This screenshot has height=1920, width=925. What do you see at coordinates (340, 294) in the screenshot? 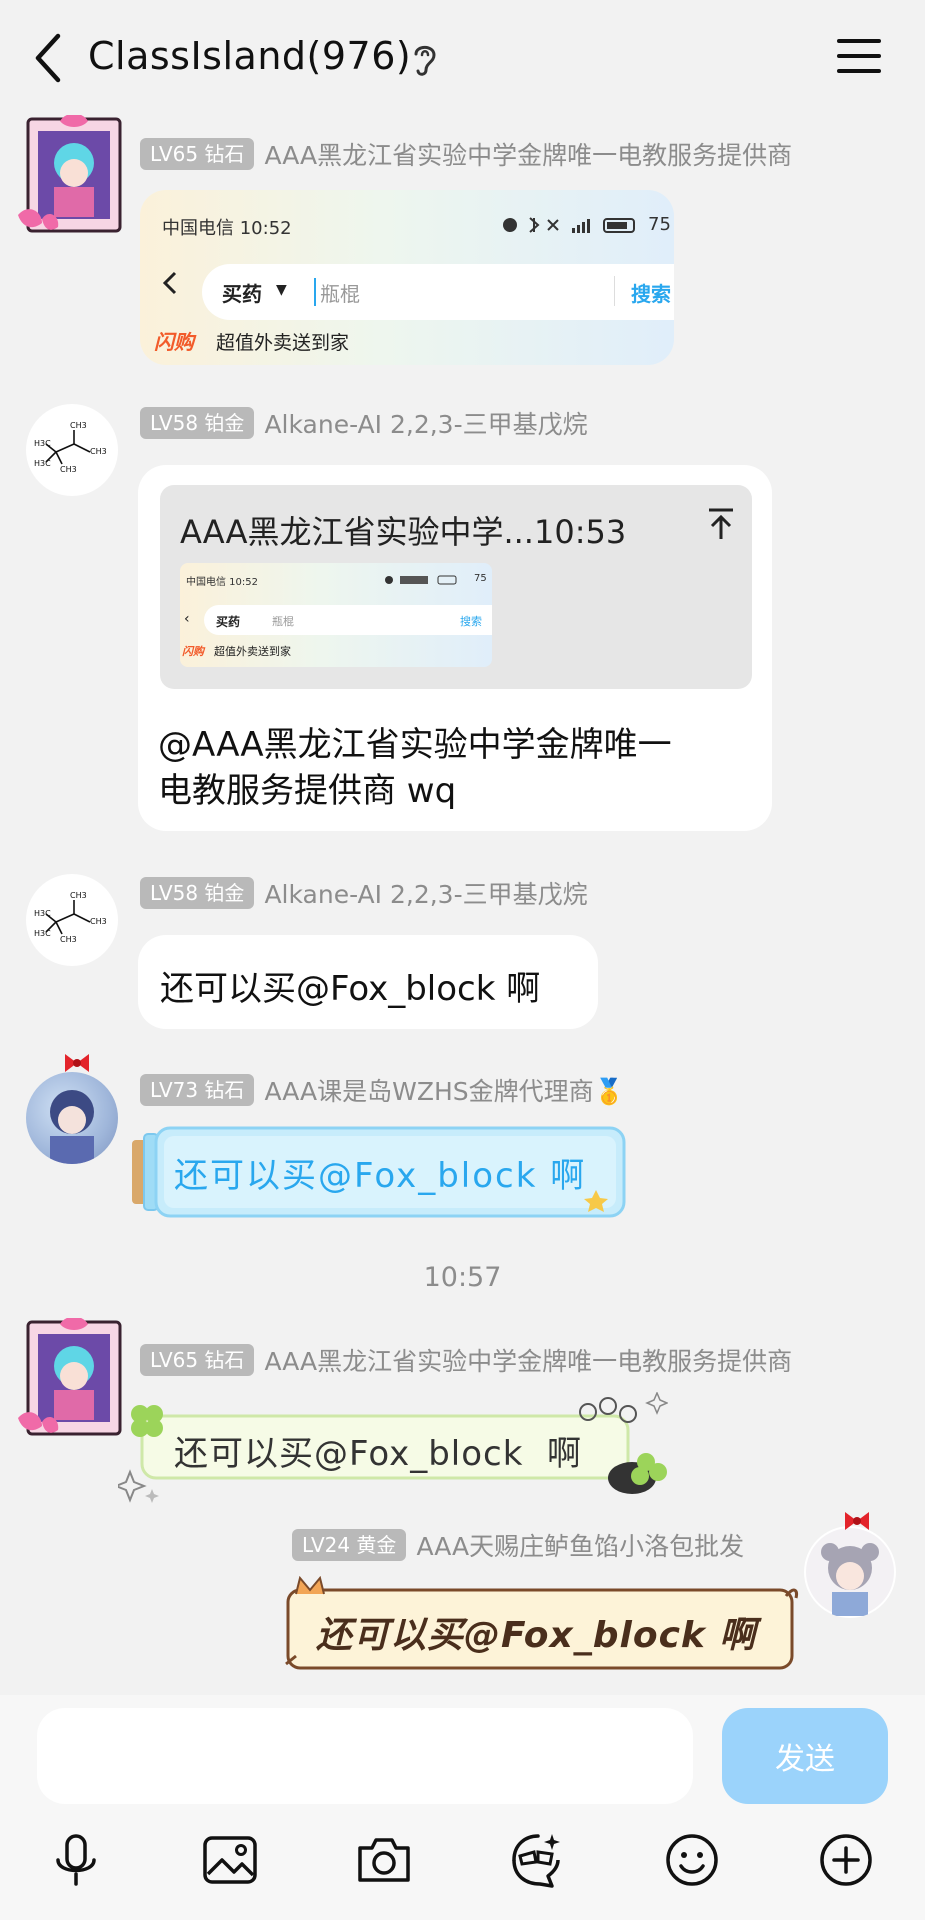
I see `search-query: 瓶棍` at bounding box center [340, 294].